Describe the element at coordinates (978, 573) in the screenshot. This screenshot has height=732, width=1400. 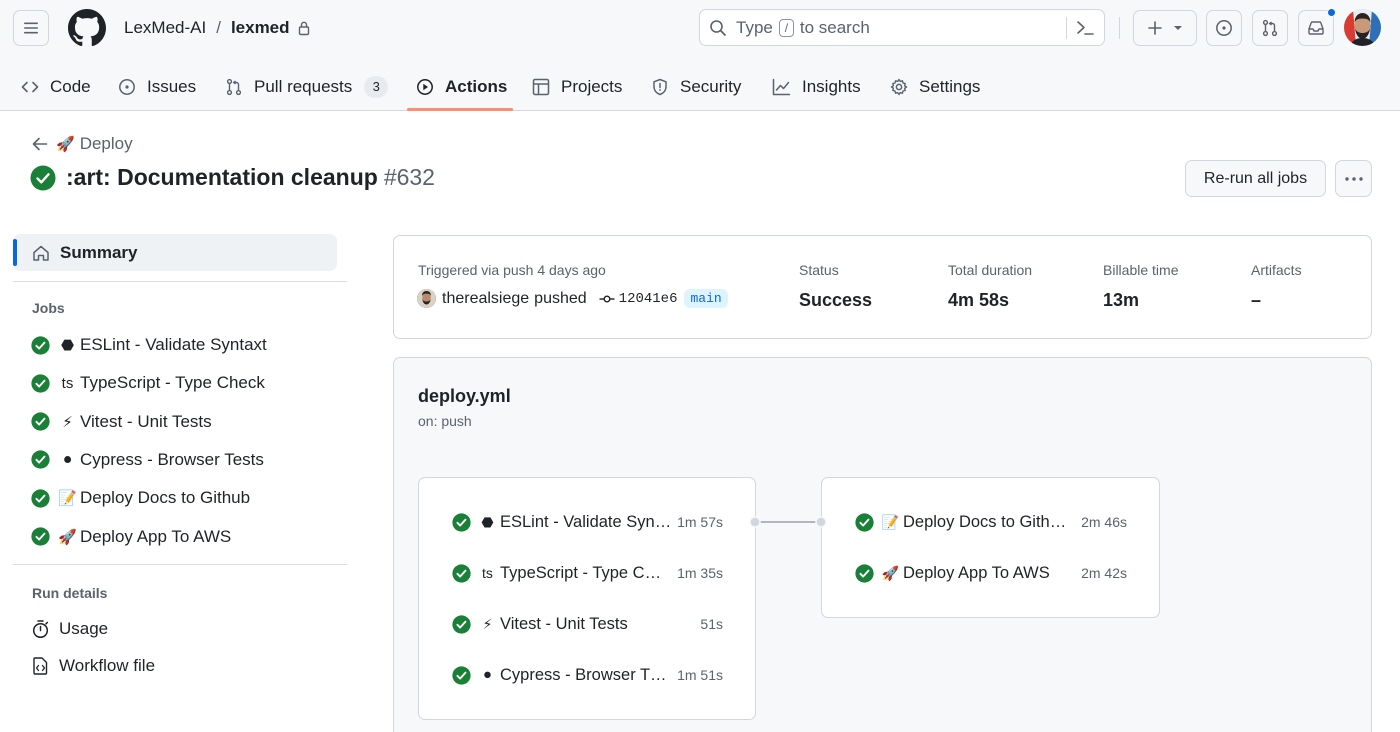
I see `graph-job-name: 🚀 Deploy App To AWS` at that location.